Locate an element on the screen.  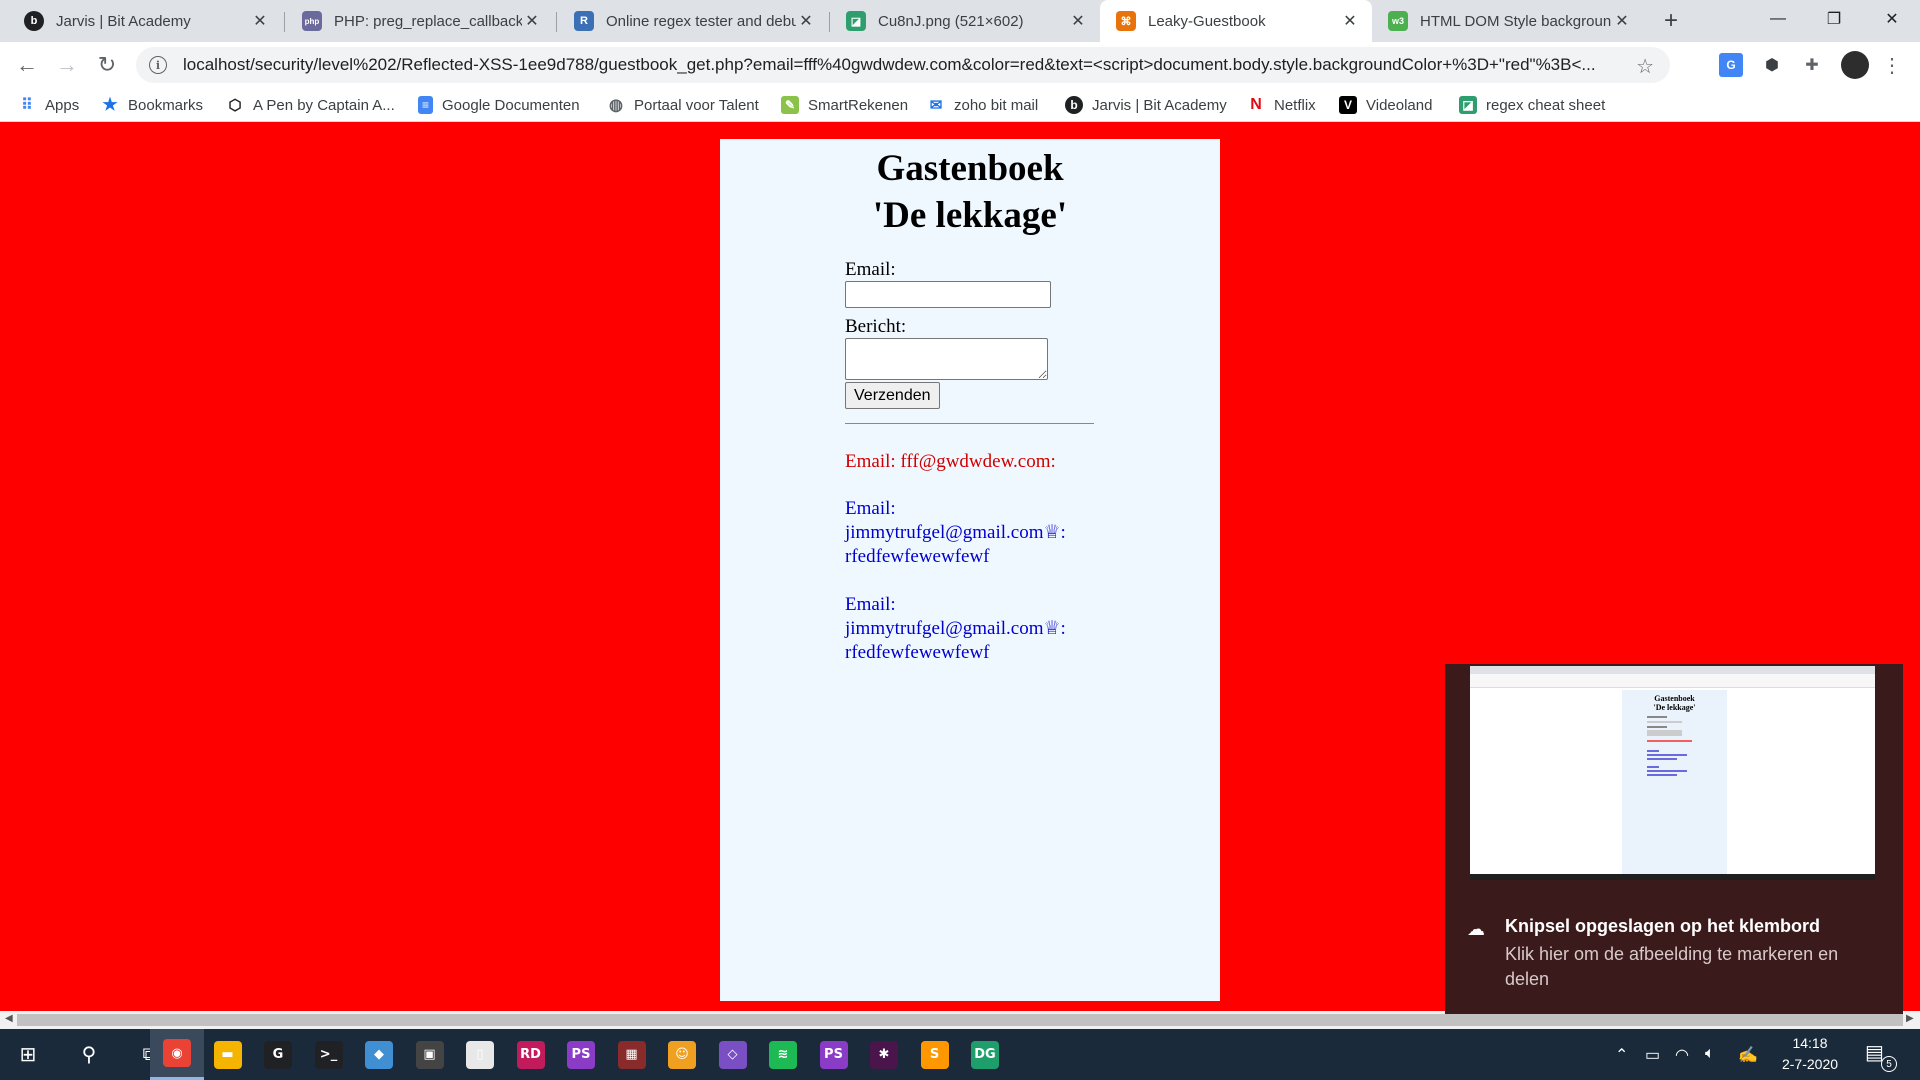
tab-separator is located at coordinates (284, 22).